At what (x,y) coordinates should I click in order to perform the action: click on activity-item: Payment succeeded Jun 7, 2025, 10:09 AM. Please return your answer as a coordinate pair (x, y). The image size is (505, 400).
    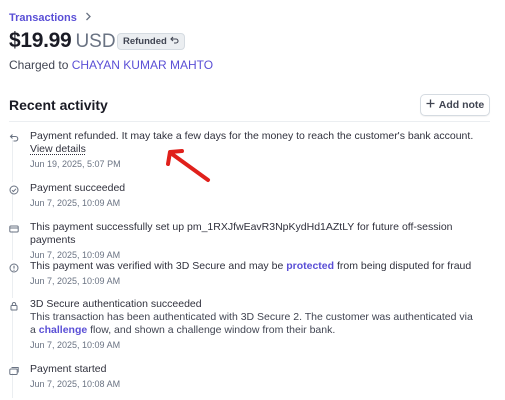
    Looking at the image, I should click on (244, 195).